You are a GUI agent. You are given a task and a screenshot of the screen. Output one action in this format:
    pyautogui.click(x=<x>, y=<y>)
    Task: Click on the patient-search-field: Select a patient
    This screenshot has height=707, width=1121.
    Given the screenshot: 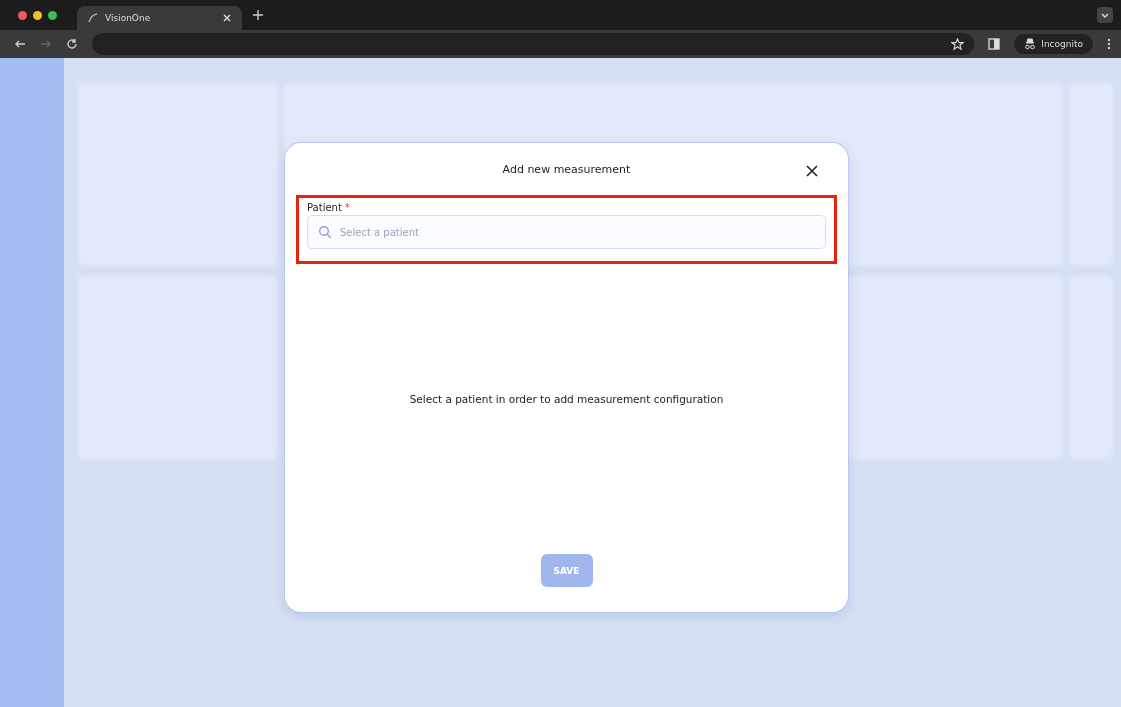 What is the action you would take?
    pyautogui.click(x=566, y=232)
    